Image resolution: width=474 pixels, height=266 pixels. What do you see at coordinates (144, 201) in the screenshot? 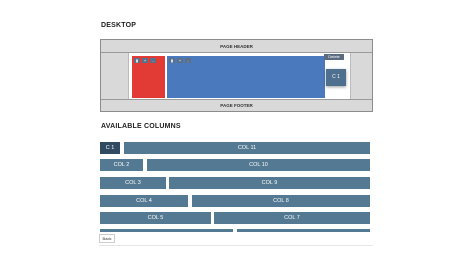
I see `column-option-col4: COL 4` at bounding box center [144, 201].